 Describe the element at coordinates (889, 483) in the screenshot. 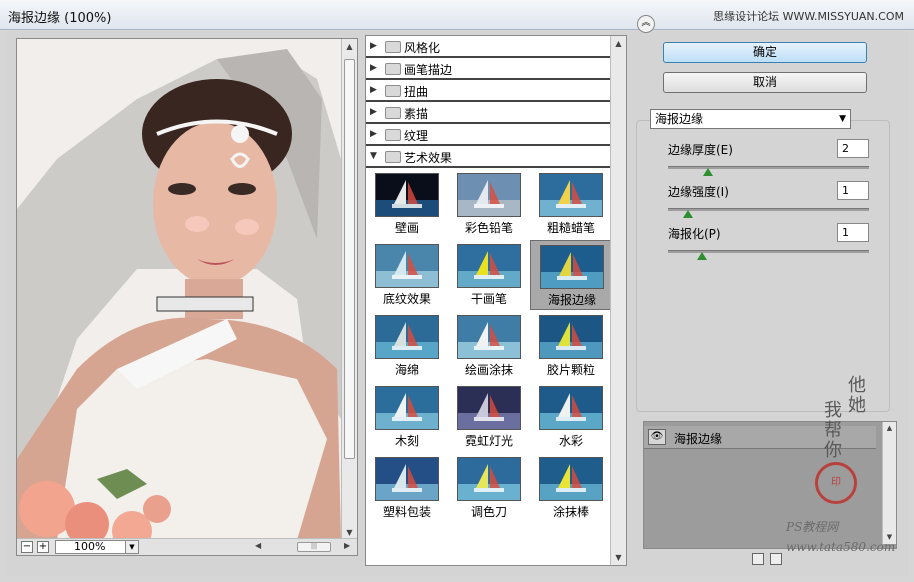

I see `layers-scrollbar: ▲ ▼` at that location.